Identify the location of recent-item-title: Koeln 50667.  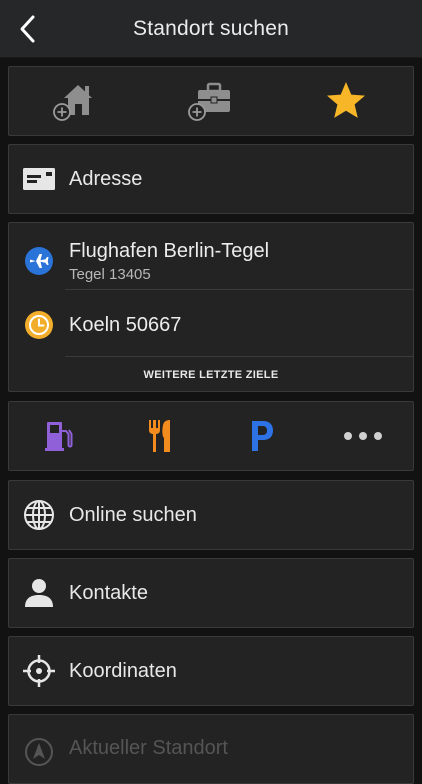
(125, 324).